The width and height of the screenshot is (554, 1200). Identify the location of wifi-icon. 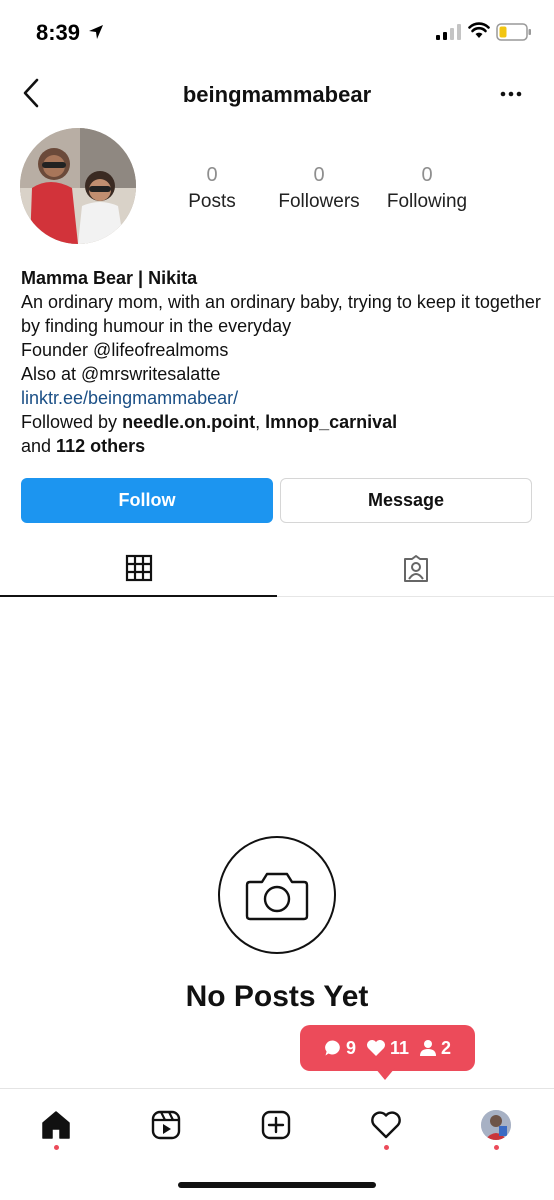
(479, 30).